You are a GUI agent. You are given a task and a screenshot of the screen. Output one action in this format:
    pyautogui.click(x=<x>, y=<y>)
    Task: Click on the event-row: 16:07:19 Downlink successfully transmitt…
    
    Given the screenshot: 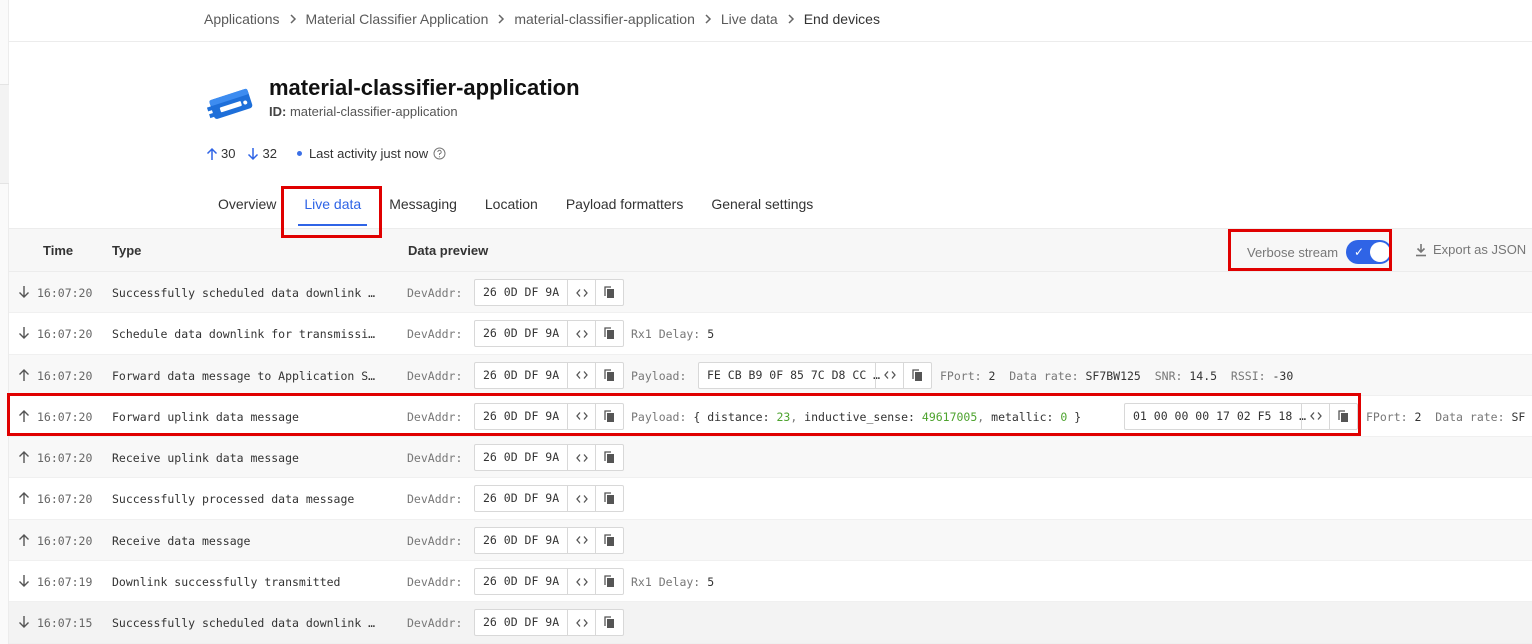 What is the action you would take?
    pyautogui.click(x=770, y=582)
    